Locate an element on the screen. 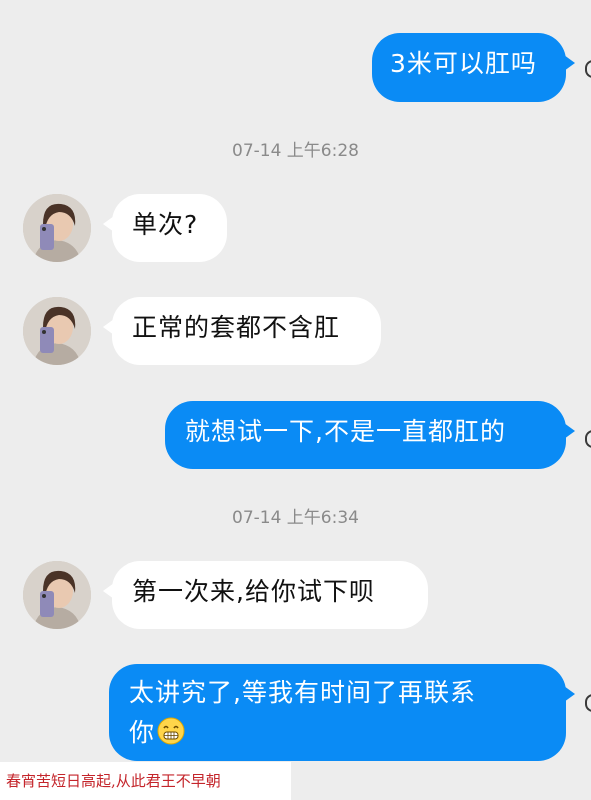 Image resolution: width=591 pixels, height=800 pixels. message-text: 3米可以肛吗 is located at coordinates (463, 63).